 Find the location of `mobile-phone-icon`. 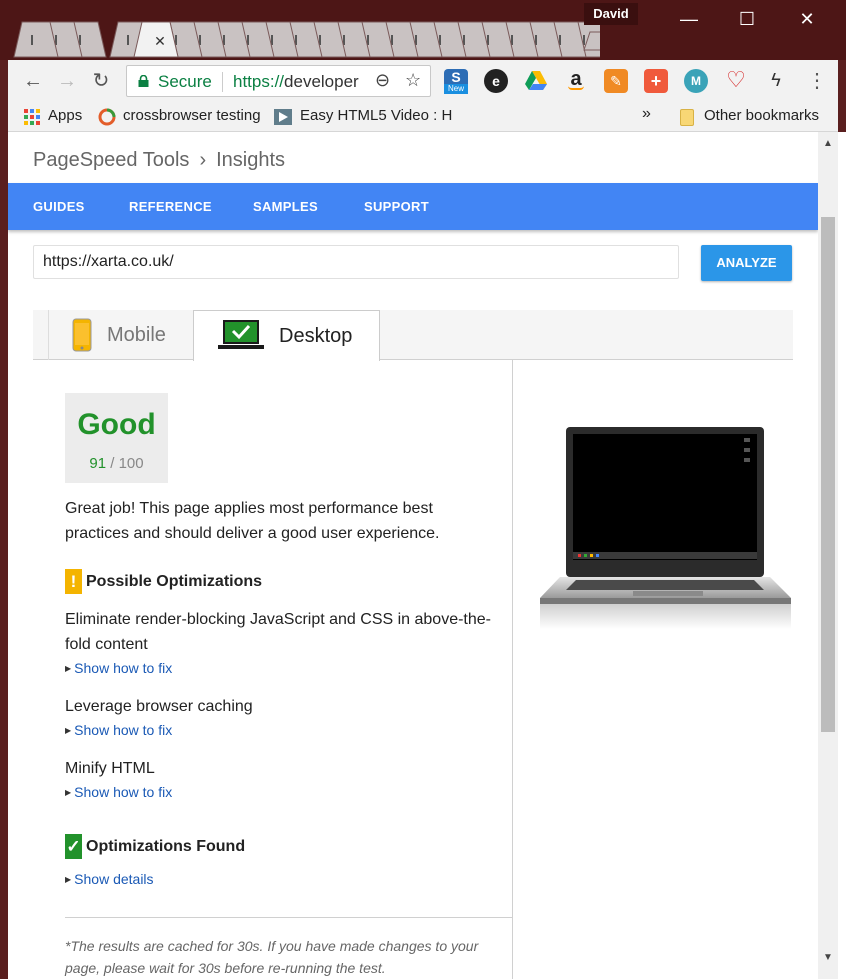

mobile-phone-icon is located at coordinates (82, 335).